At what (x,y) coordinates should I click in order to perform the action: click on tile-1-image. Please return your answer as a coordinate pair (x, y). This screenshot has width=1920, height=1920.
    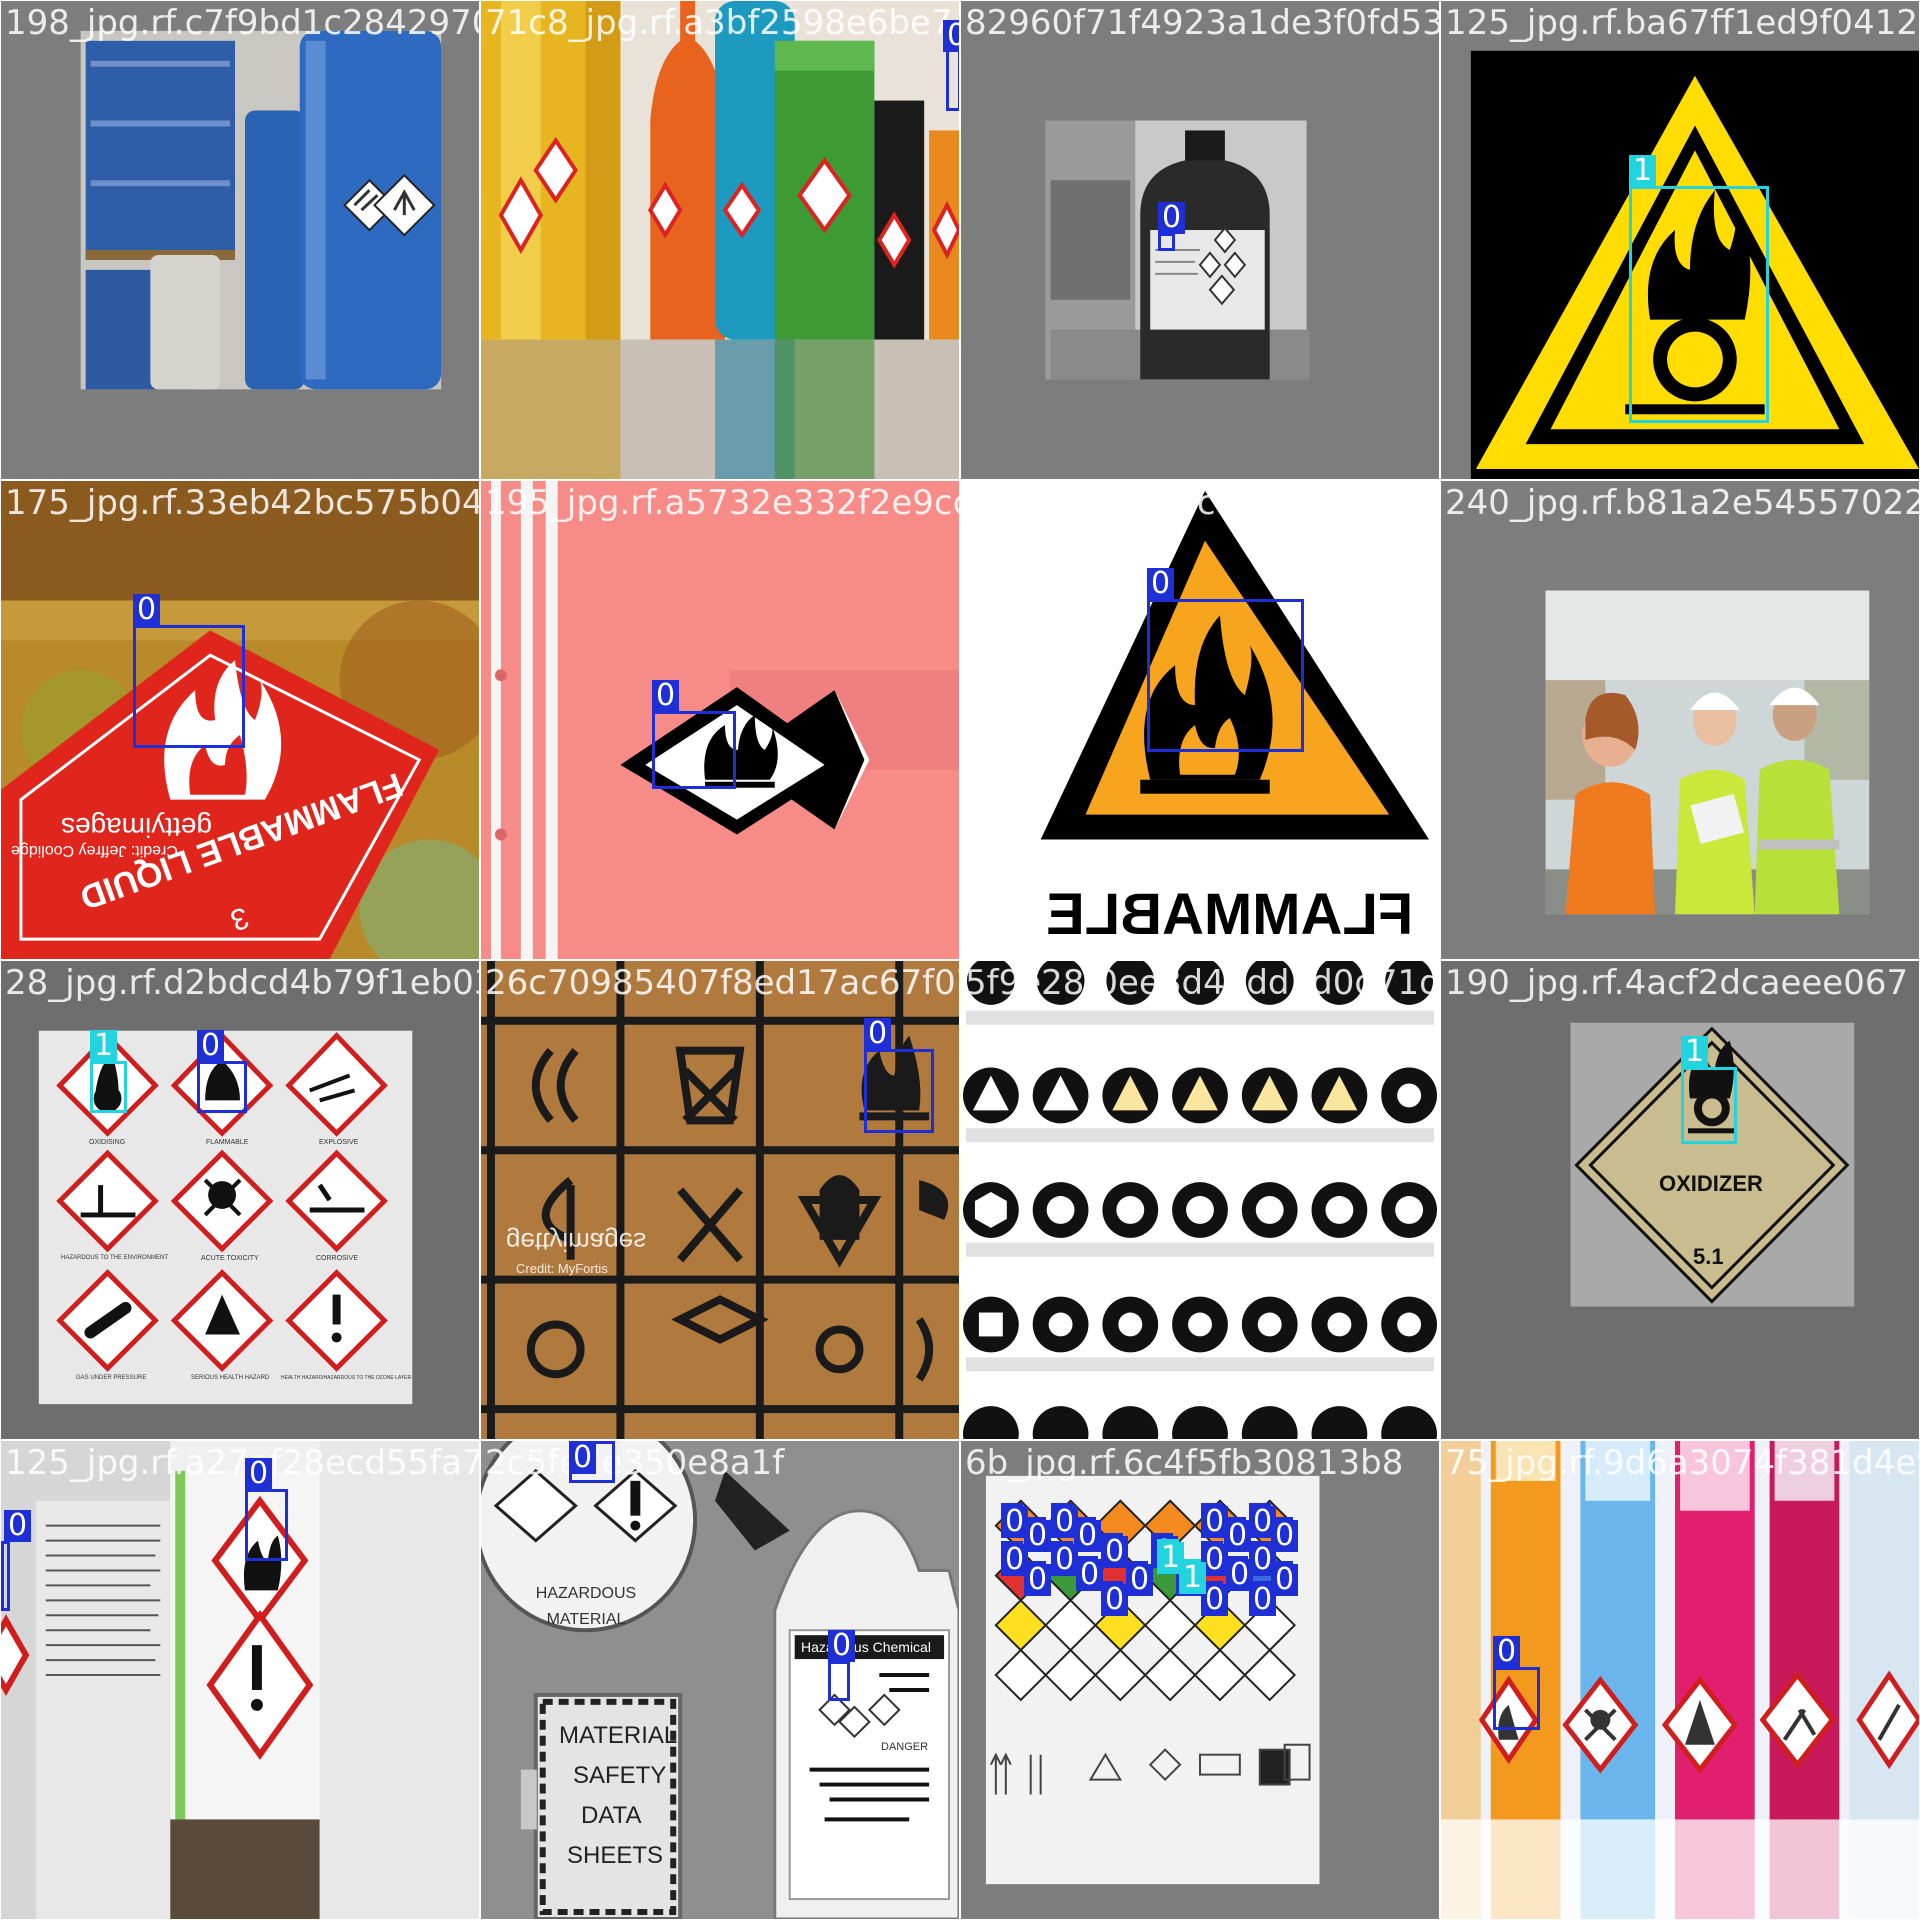
    Looking at the image, I should click on (240, 240).